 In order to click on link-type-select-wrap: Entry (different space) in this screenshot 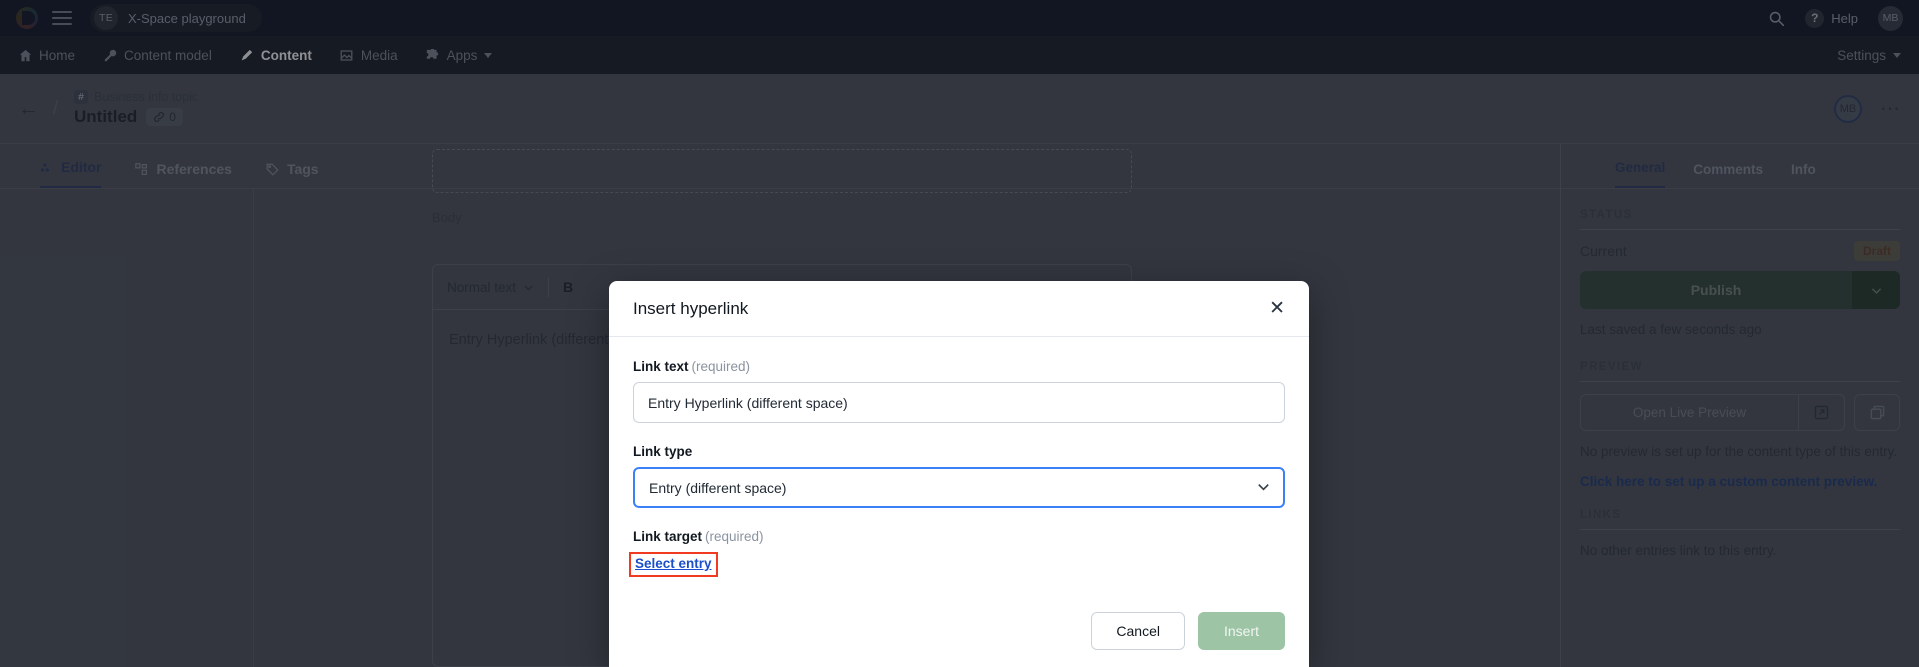, I will do `click(959, 487)`.